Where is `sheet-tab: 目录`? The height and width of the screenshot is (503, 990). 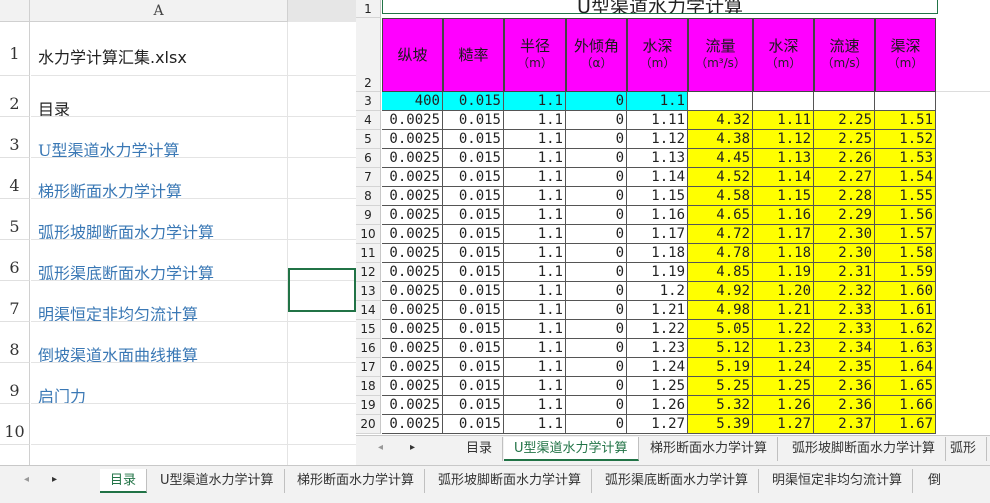
sheet-tab: 目录 is located at coordinates (480, 449).